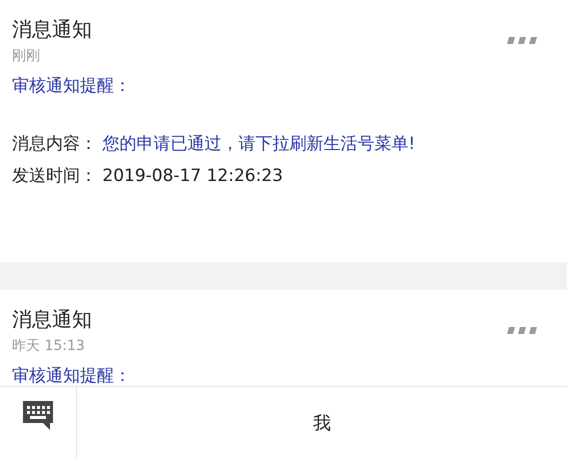  Describe the element at coordinates (259, 144) in the screenshot. I see `field-value: 您的申请已通过，请下拉刷新生活号菜单!` at that location.